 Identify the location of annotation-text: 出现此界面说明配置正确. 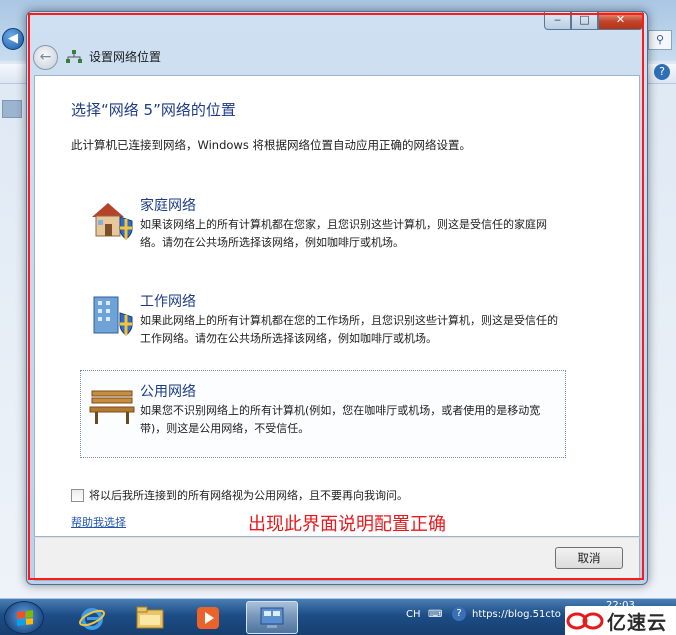
(347, 524).